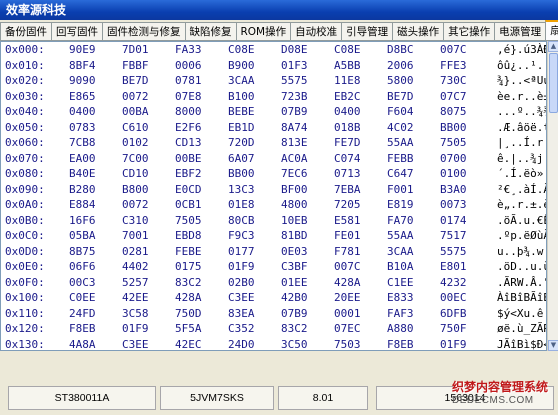 This screenshot has width=558, height=415. I want to click on hex-word: 00BA, so click(135, 111).